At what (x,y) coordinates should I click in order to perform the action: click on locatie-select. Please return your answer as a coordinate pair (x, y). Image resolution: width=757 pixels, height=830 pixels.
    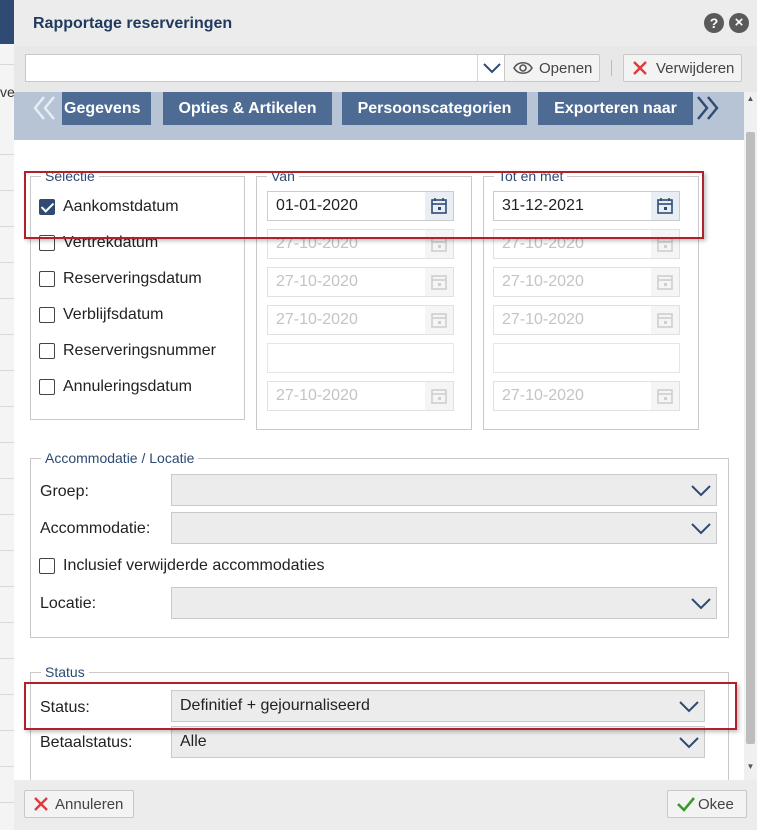
    Looking at the image, I should click on (444, 603).